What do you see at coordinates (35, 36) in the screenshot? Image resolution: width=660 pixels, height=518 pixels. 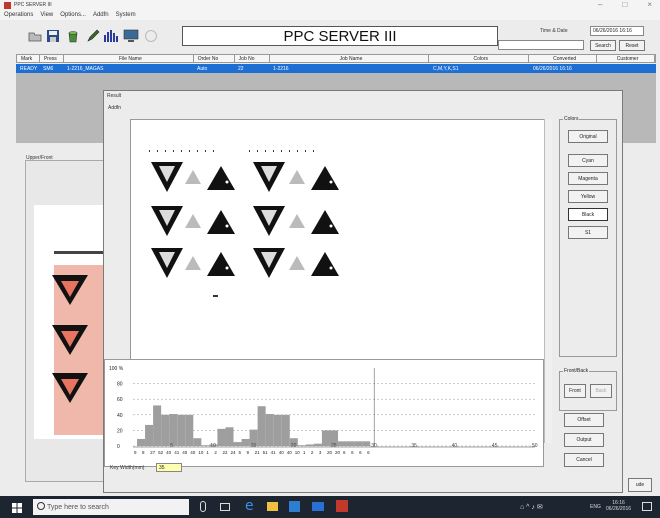 I see `folder-icon` at bounding box center [35, 36].